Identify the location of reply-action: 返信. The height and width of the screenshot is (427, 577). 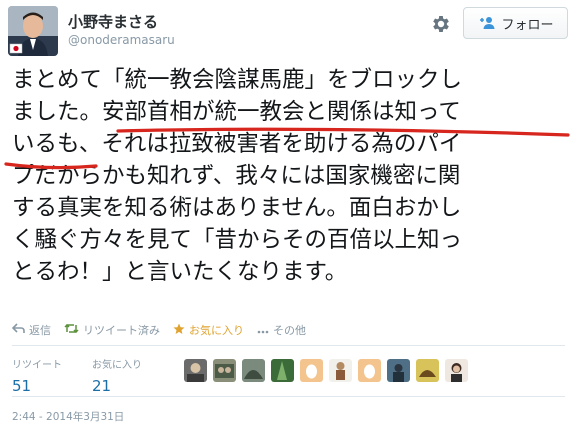
(31, 330).